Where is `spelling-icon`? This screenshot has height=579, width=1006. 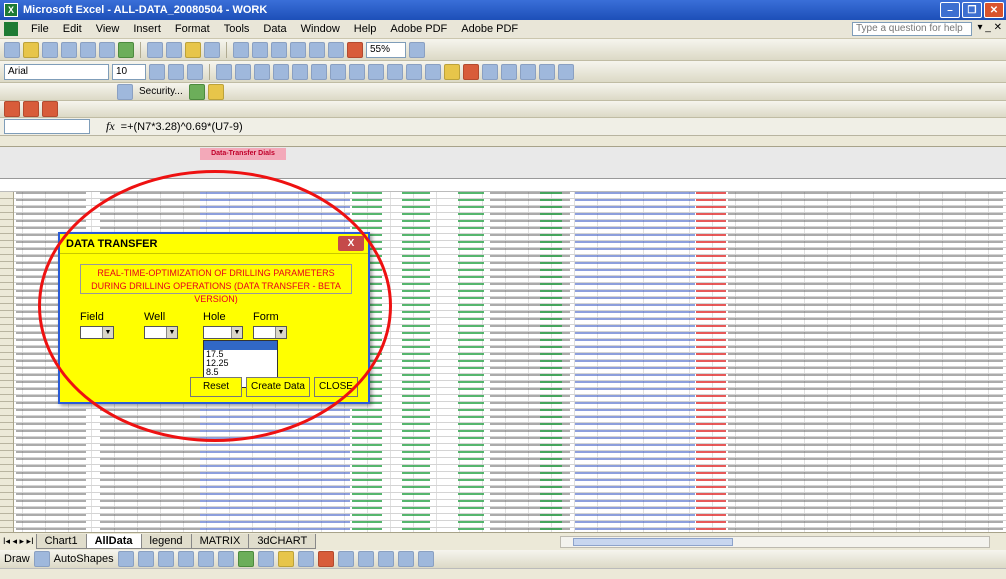
spelling-icon is located at coordinates (126, 49).